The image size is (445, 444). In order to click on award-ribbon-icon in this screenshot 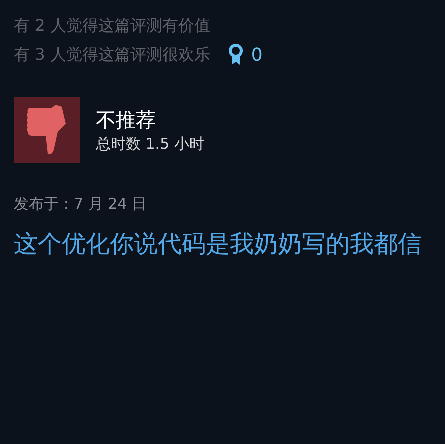, I will do `click(236, 55)`.